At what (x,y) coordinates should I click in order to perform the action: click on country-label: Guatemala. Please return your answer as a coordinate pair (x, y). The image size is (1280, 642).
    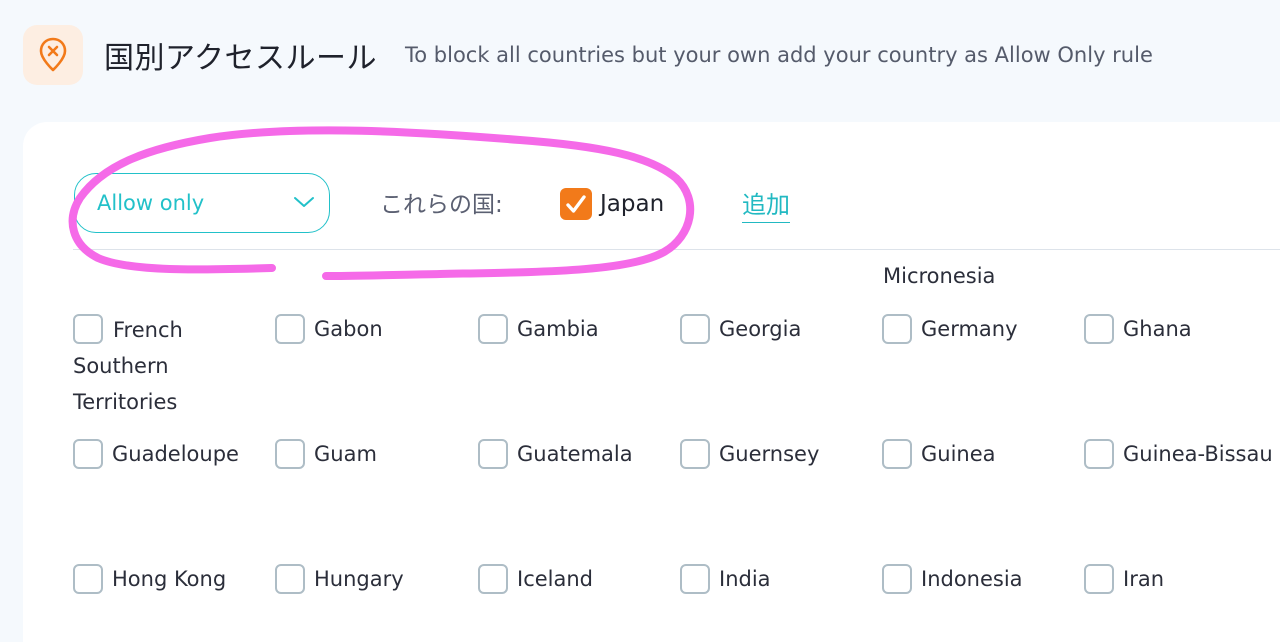
    Looking at the image, I should click on (575, 454).